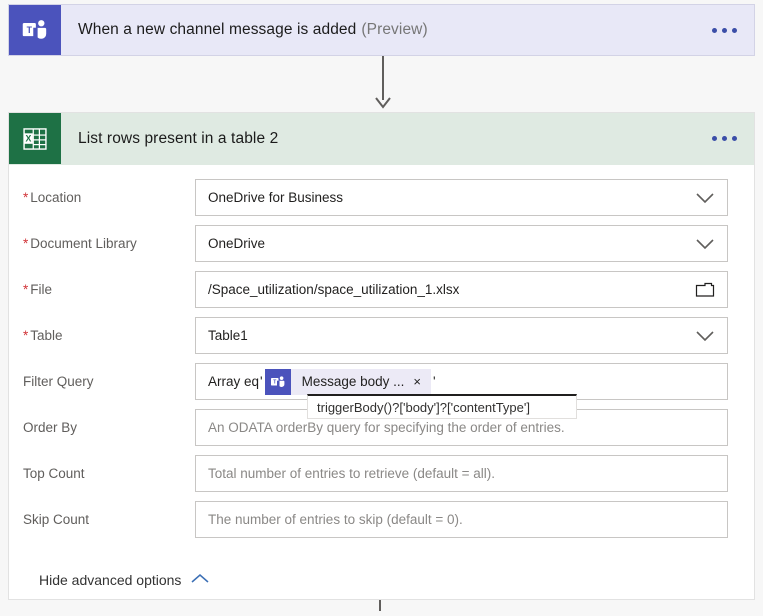  I want to click on token-expression-tooltip: triggerBody()?['body']?['contentType'], so click(442, 406).